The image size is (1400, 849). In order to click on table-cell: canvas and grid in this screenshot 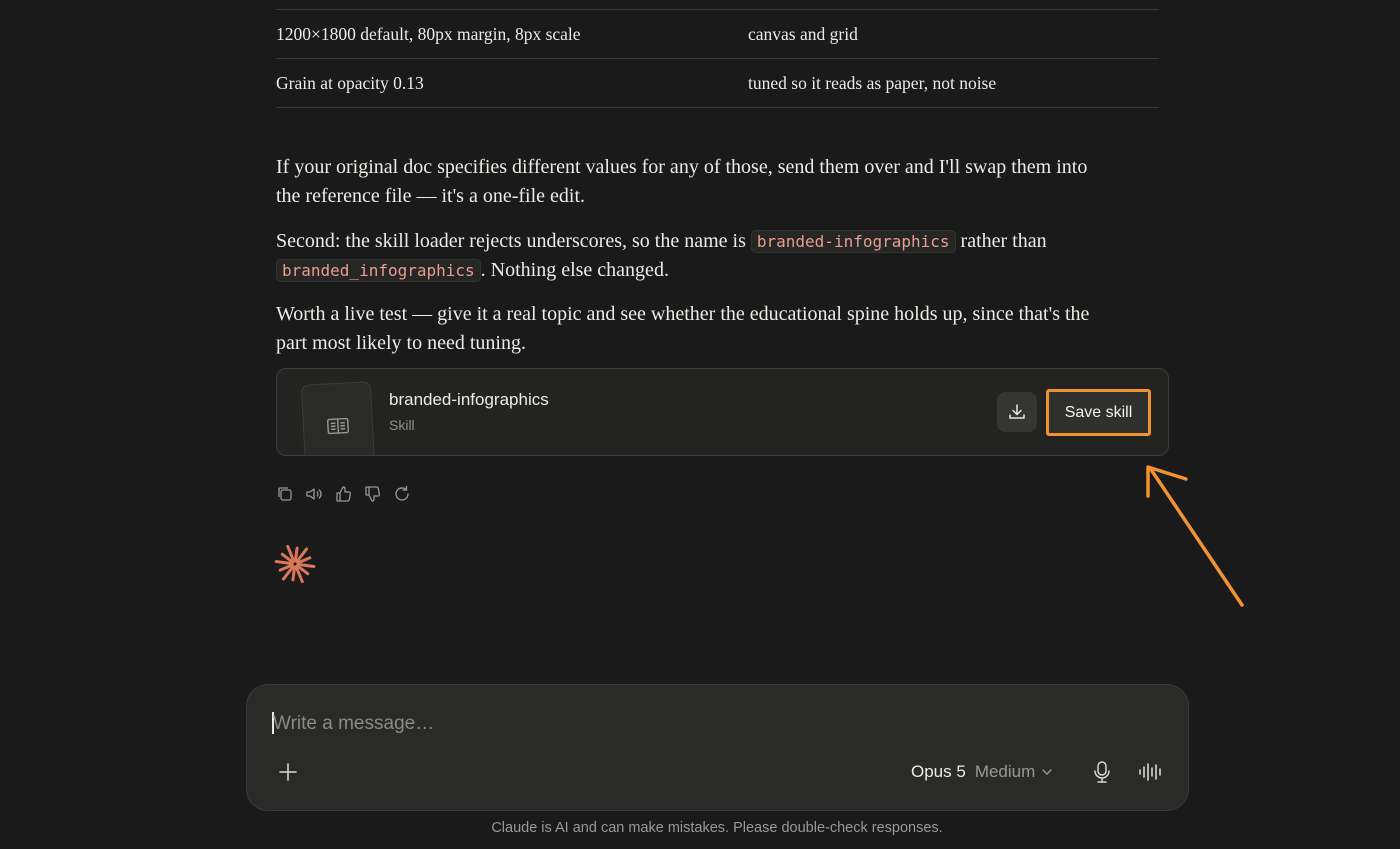, I will do `click(803, 34)`.